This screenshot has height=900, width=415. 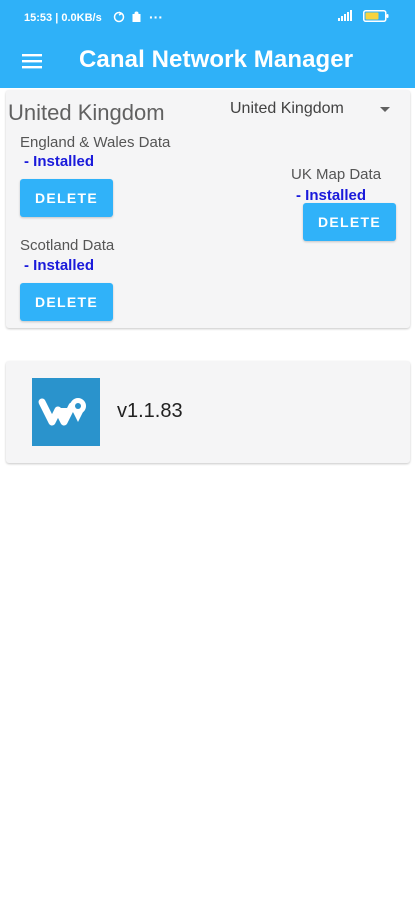 I want to click on status-time: 15:53 | 0.0KB/s, so click(x=63, y=18).